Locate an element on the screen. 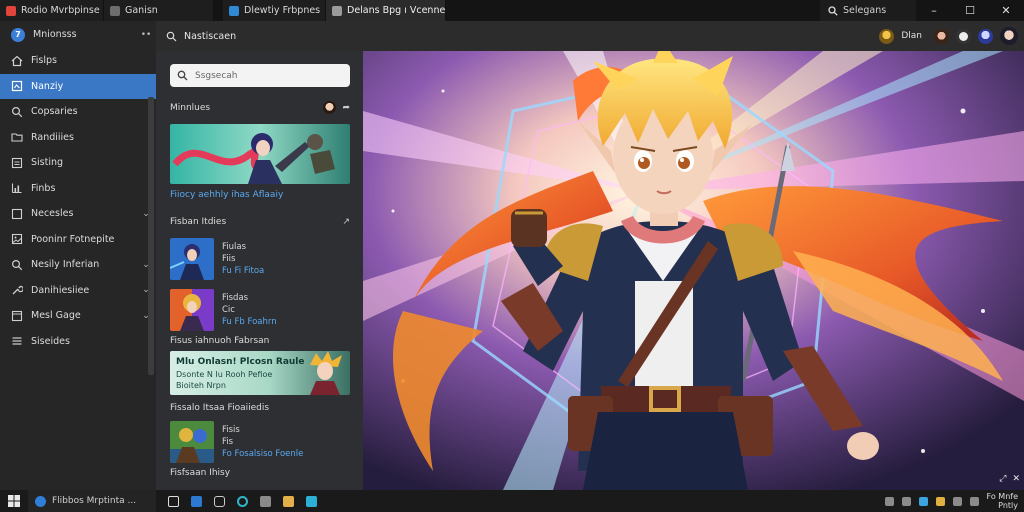  section-title: Fisban Itdies is located at coordinates (198, 222).